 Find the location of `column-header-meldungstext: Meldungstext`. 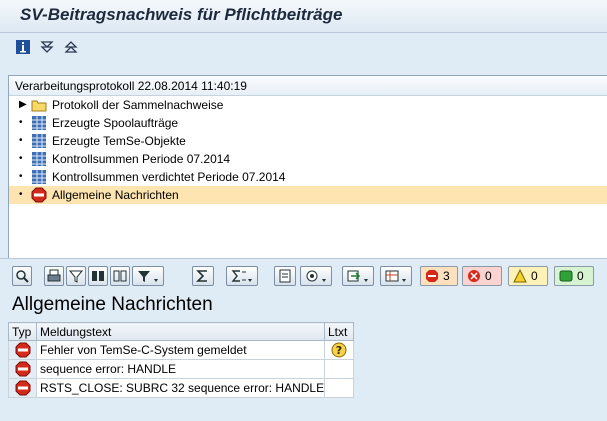

column-header-meldungstext: Meldungstext is located at coordinates (180, 331).